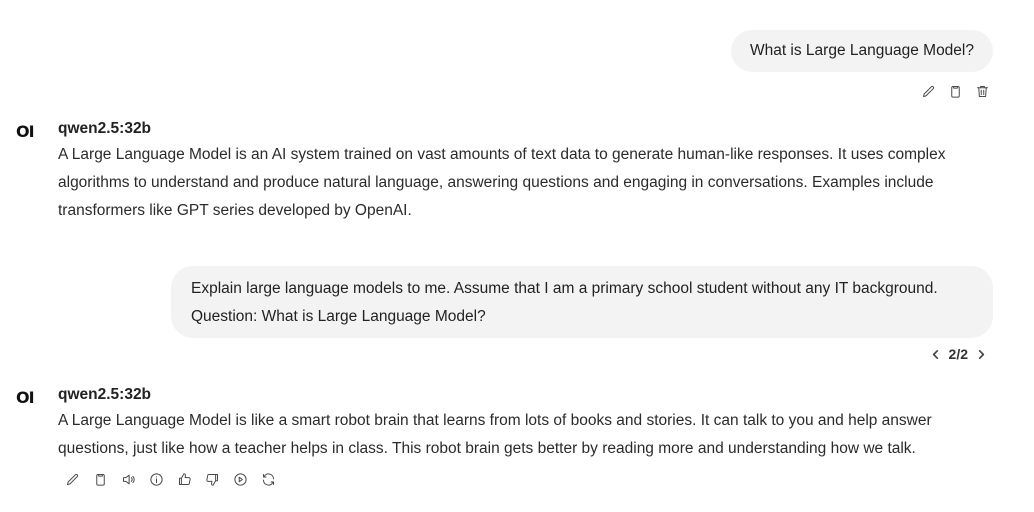  What do you see at coordinates (936, 354) in the screenshot?
I see `chevron-left-icon` at bounding box center [936, 354].